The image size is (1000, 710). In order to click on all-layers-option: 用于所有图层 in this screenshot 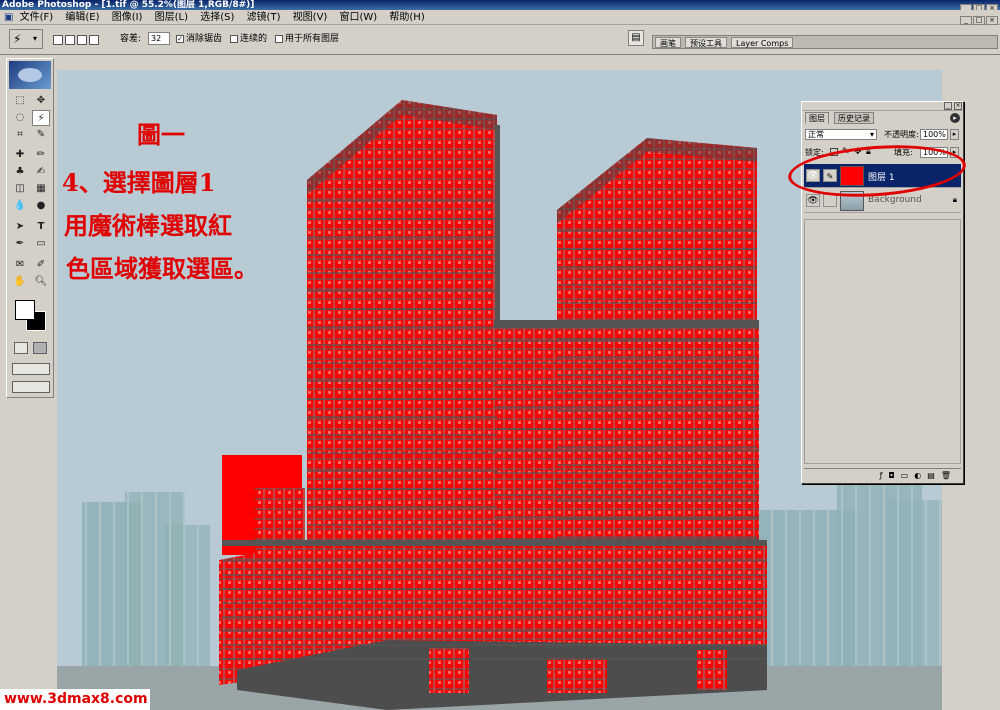, I will do `click(307, 39)`.